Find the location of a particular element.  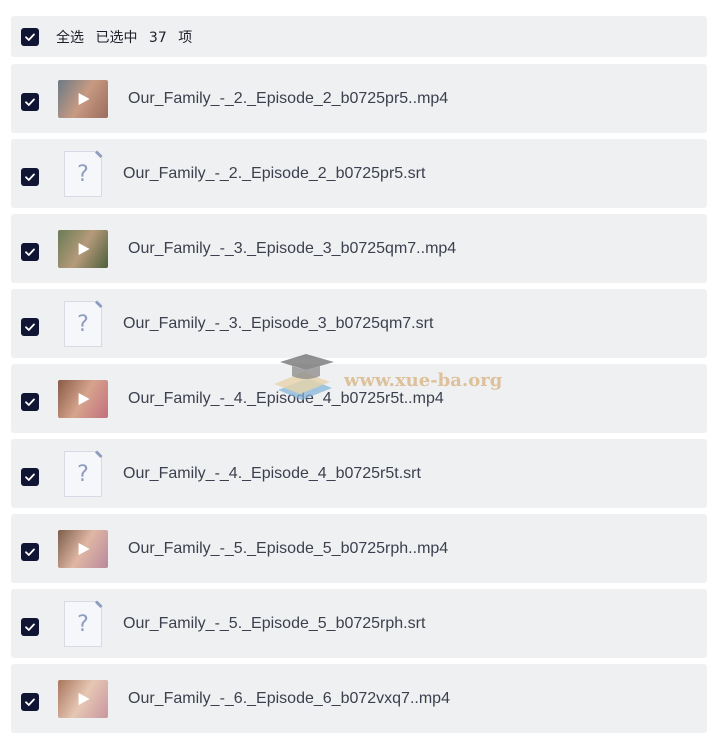

file-row: ? Our_Family_-_5._Episode_5_b0725rph.srt is located at coordinates (359, 623).